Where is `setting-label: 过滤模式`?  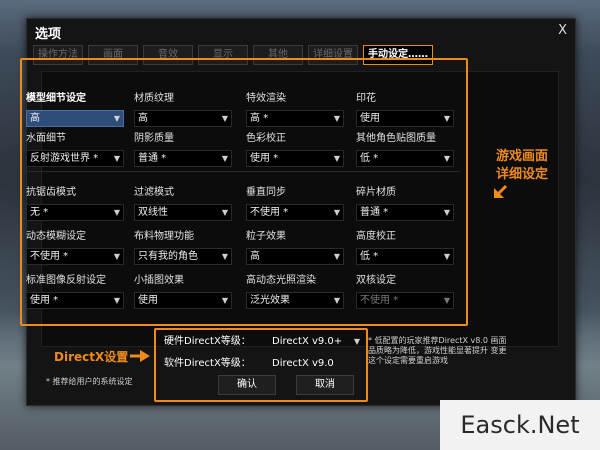
setting-label: 过滤模式 is located at coordinates (154, 192).